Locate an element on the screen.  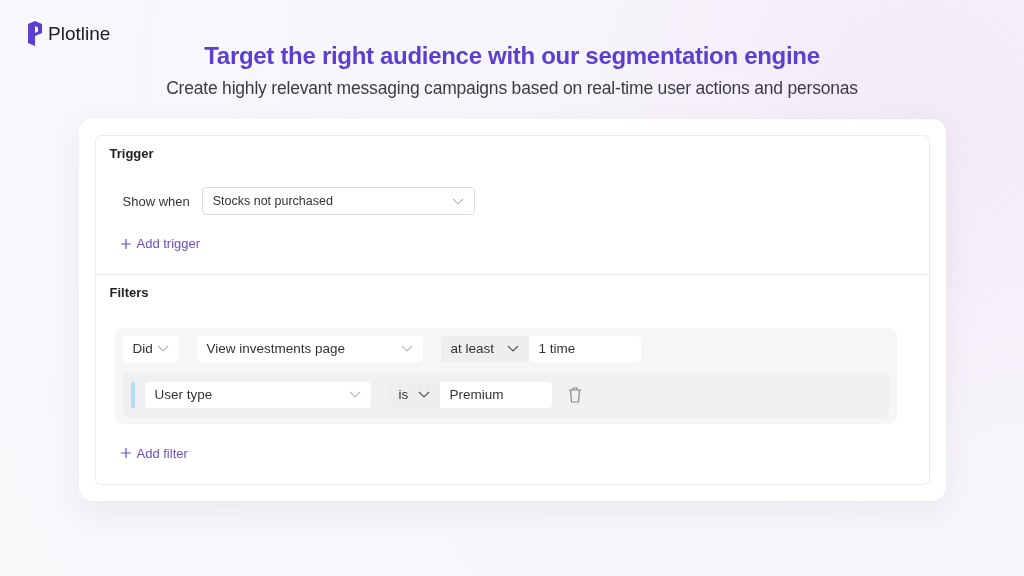
subtitle: Create highly relevant messaging campaigns based on real-time user actions and personas is located at coordinates (512, 88).